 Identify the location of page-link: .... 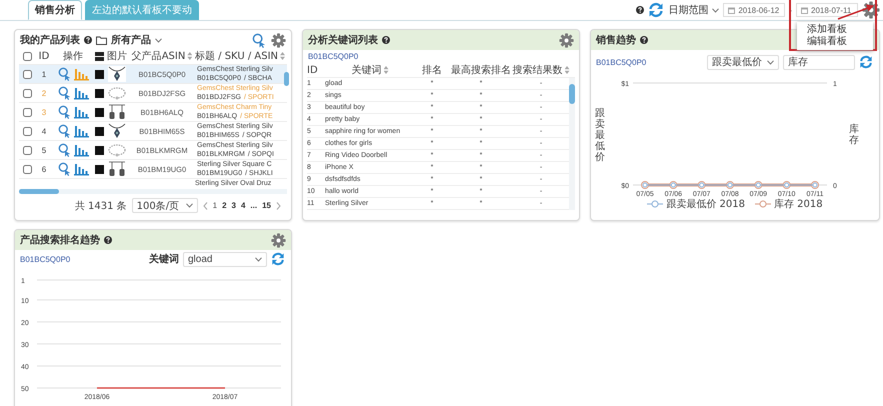
(254, 205).